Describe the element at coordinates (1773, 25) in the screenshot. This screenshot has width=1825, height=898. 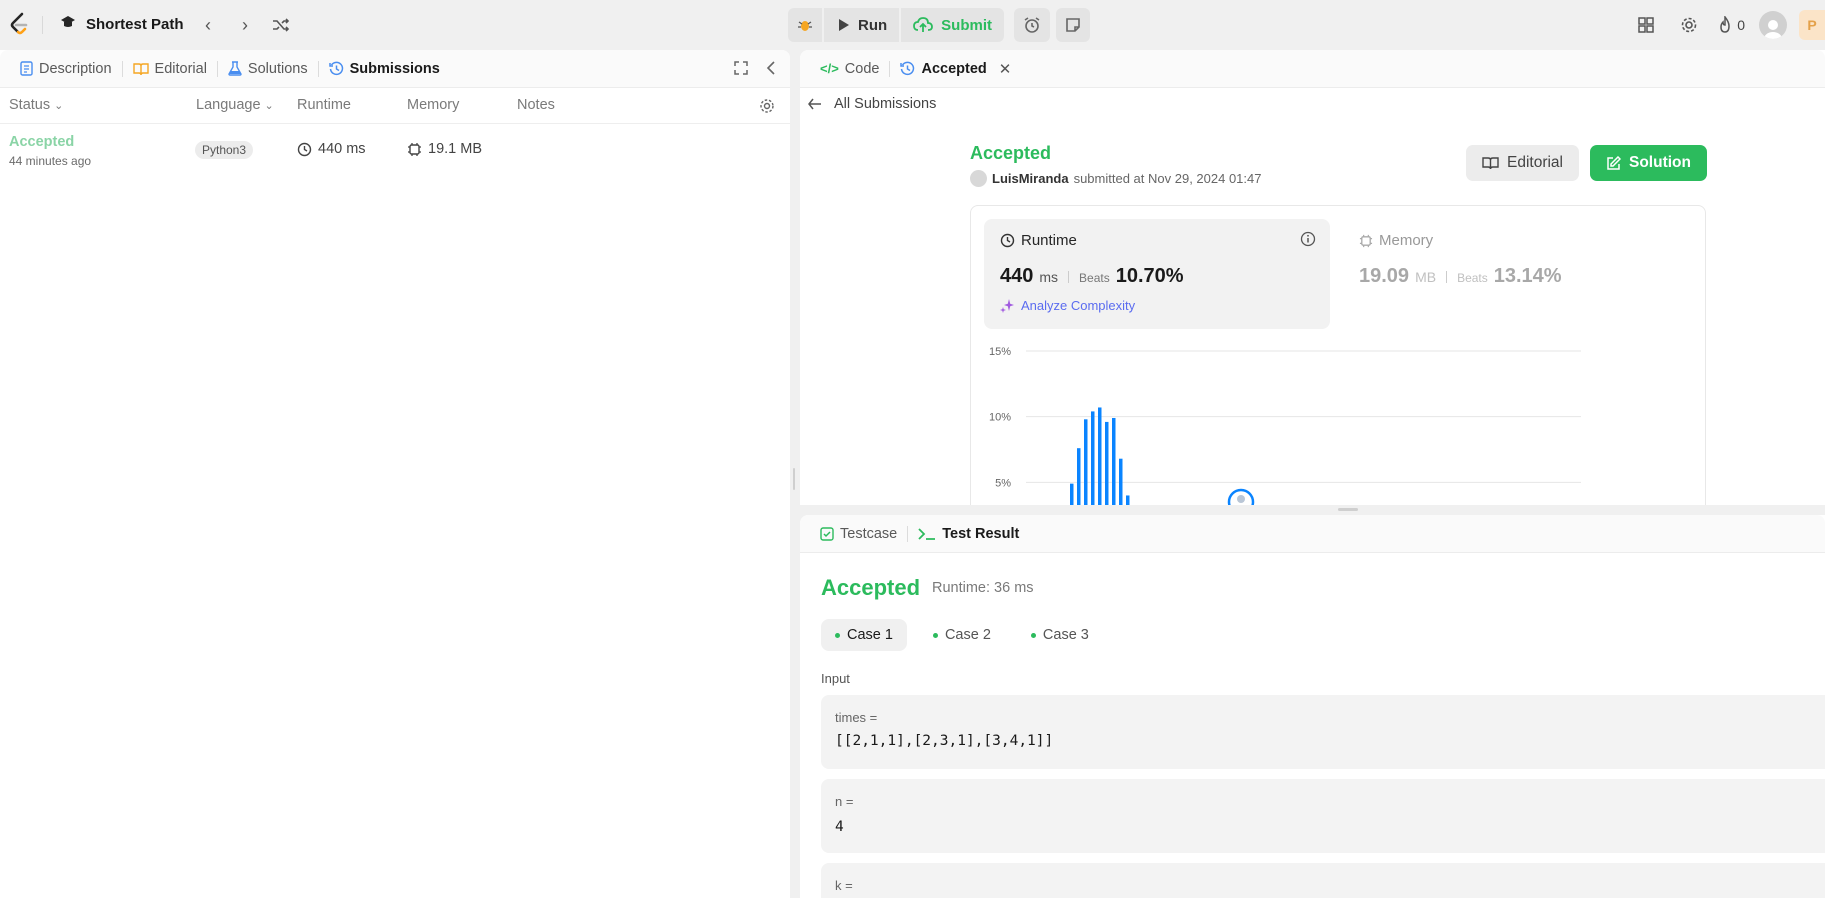
I see `user-avatar` at that location.